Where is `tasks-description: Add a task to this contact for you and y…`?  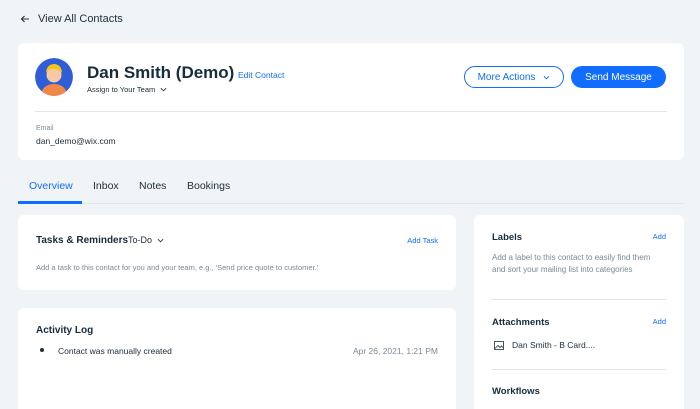
tasks-description: Add a task to this contact for you and y… is located at coordinates (177, 267).